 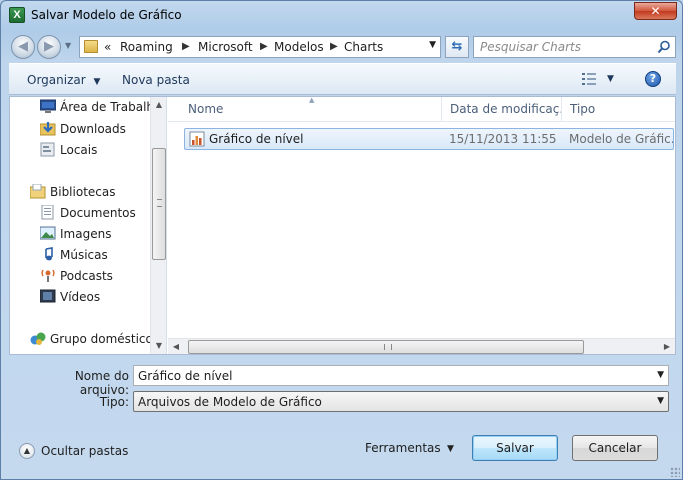 I want to click on nav-item-pictures: Imagens, so click(x=80, y=234).